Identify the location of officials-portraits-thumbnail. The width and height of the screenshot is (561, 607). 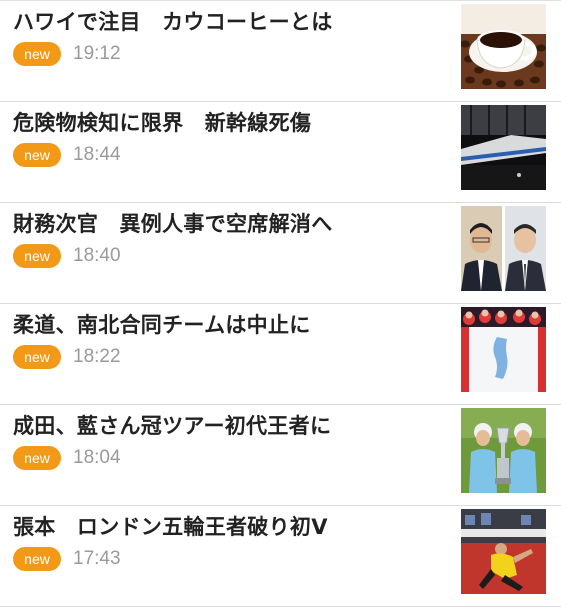
(503, 248).